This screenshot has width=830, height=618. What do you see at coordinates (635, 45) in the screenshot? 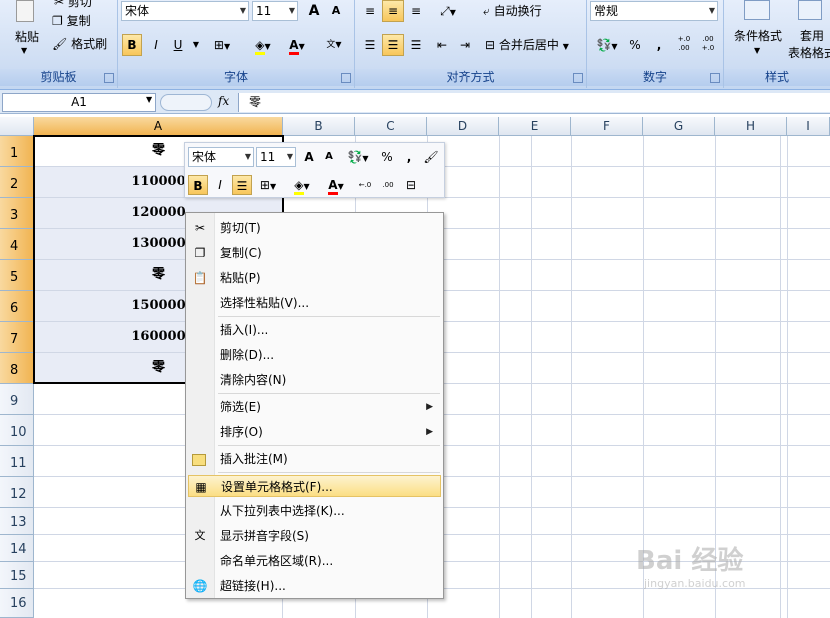
I see `percent-button: %` at bounding box center [635, 45].